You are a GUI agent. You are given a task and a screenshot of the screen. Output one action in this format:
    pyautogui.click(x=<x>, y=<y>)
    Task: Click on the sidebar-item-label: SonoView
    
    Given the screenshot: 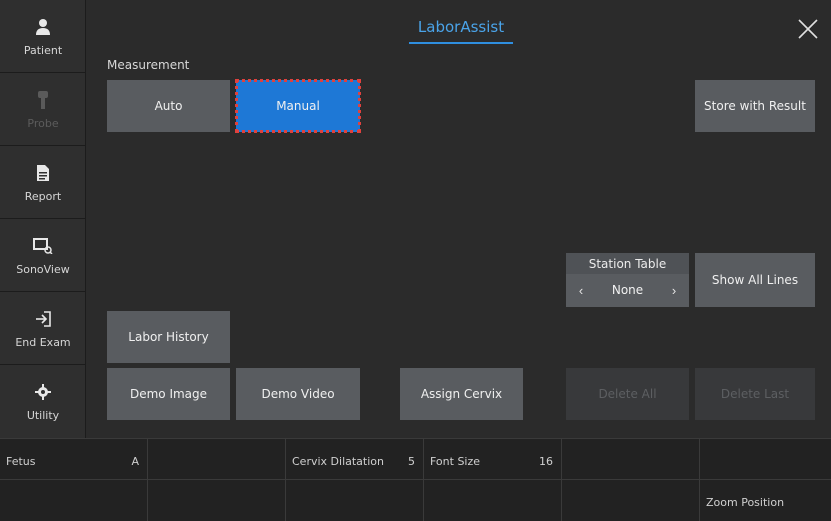 What is the action you would take?
    pyautogui.click(x=43, y=269)
    